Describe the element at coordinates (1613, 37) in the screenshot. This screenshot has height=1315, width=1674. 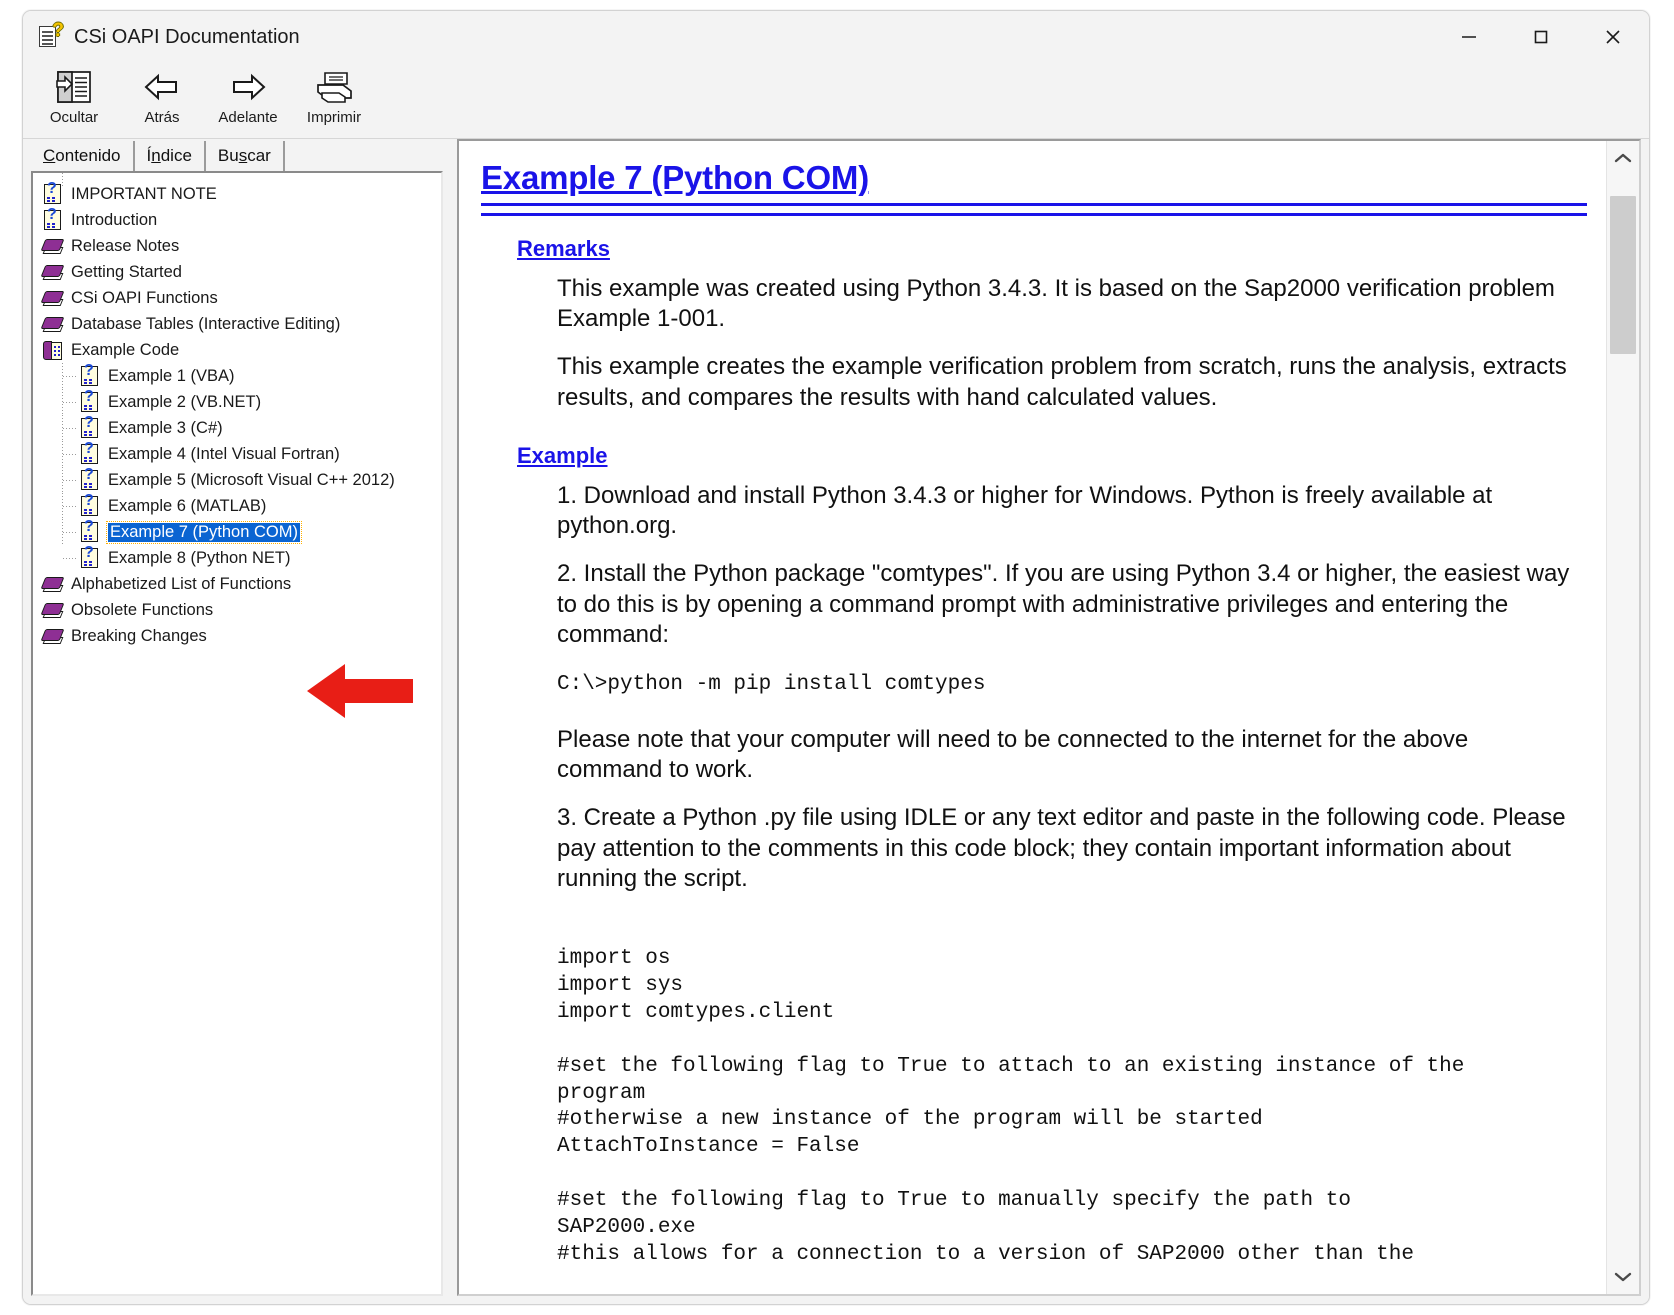
I see `close-icon` at that location.